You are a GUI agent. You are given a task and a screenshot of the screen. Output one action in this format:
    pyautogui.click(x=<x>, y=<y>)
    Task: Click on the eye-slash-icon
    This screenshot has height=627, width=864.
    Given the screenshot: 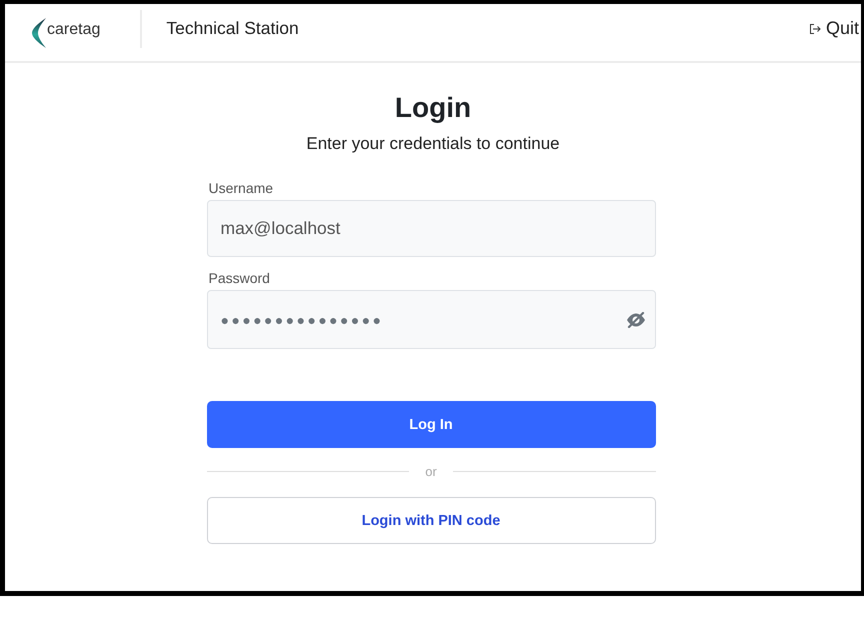 What is the action you would take?
    pyautogui.click(x=636, y=320)
    